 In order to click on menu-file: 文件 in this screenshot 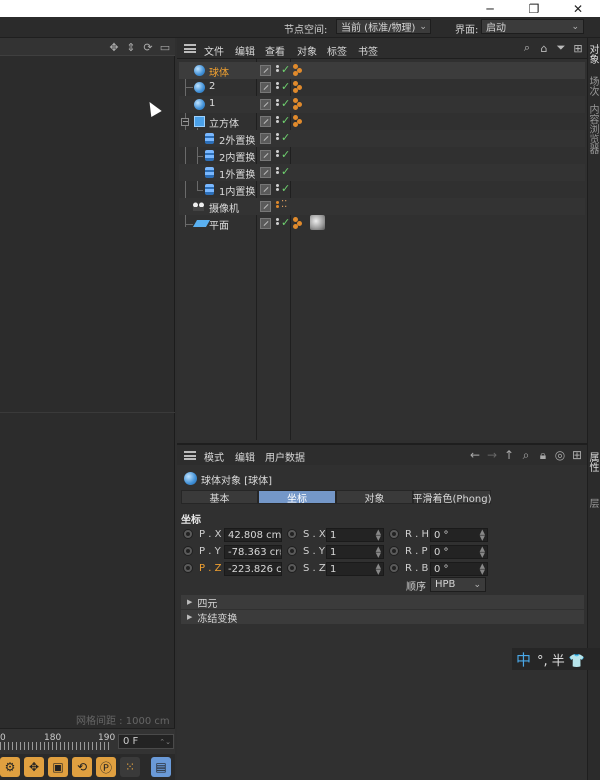, I will do `click(214, 50)`.